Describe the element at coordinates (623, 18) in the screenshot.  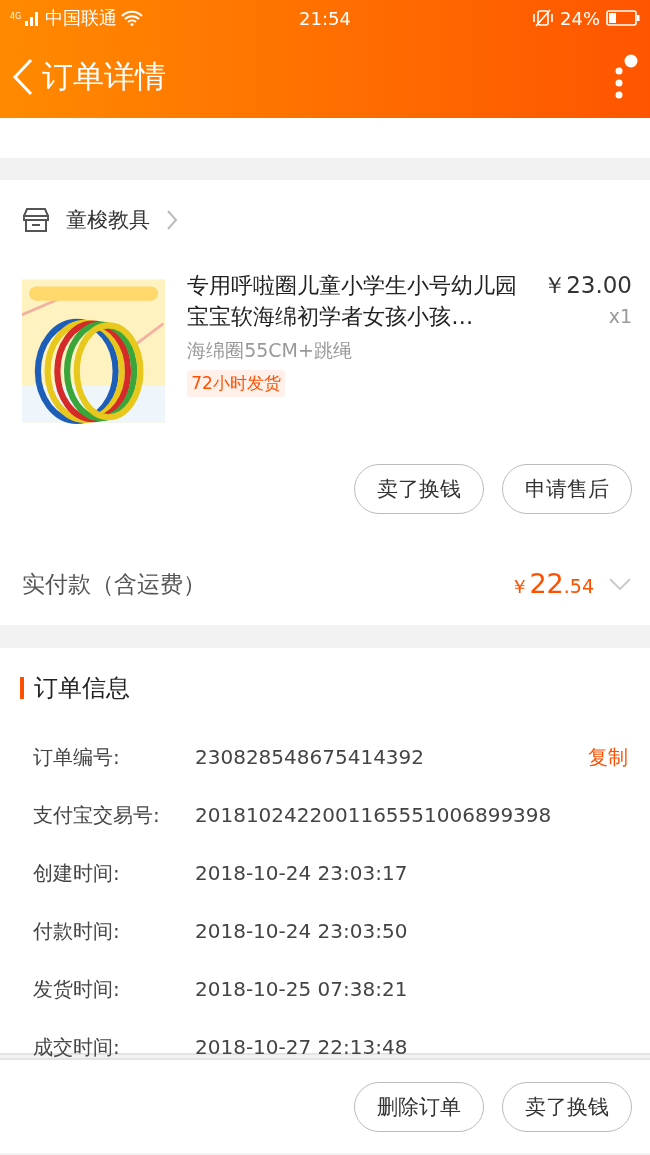
I see `battery-icon` at that location.